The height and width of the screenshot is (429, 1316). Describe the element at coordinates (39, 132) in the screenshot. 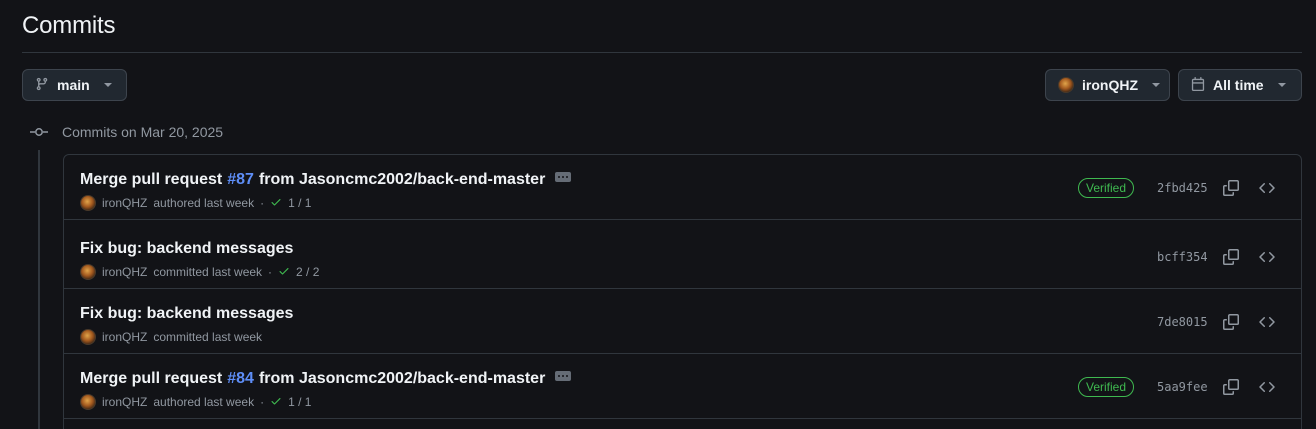

I see `git-commit-icon` at that location.